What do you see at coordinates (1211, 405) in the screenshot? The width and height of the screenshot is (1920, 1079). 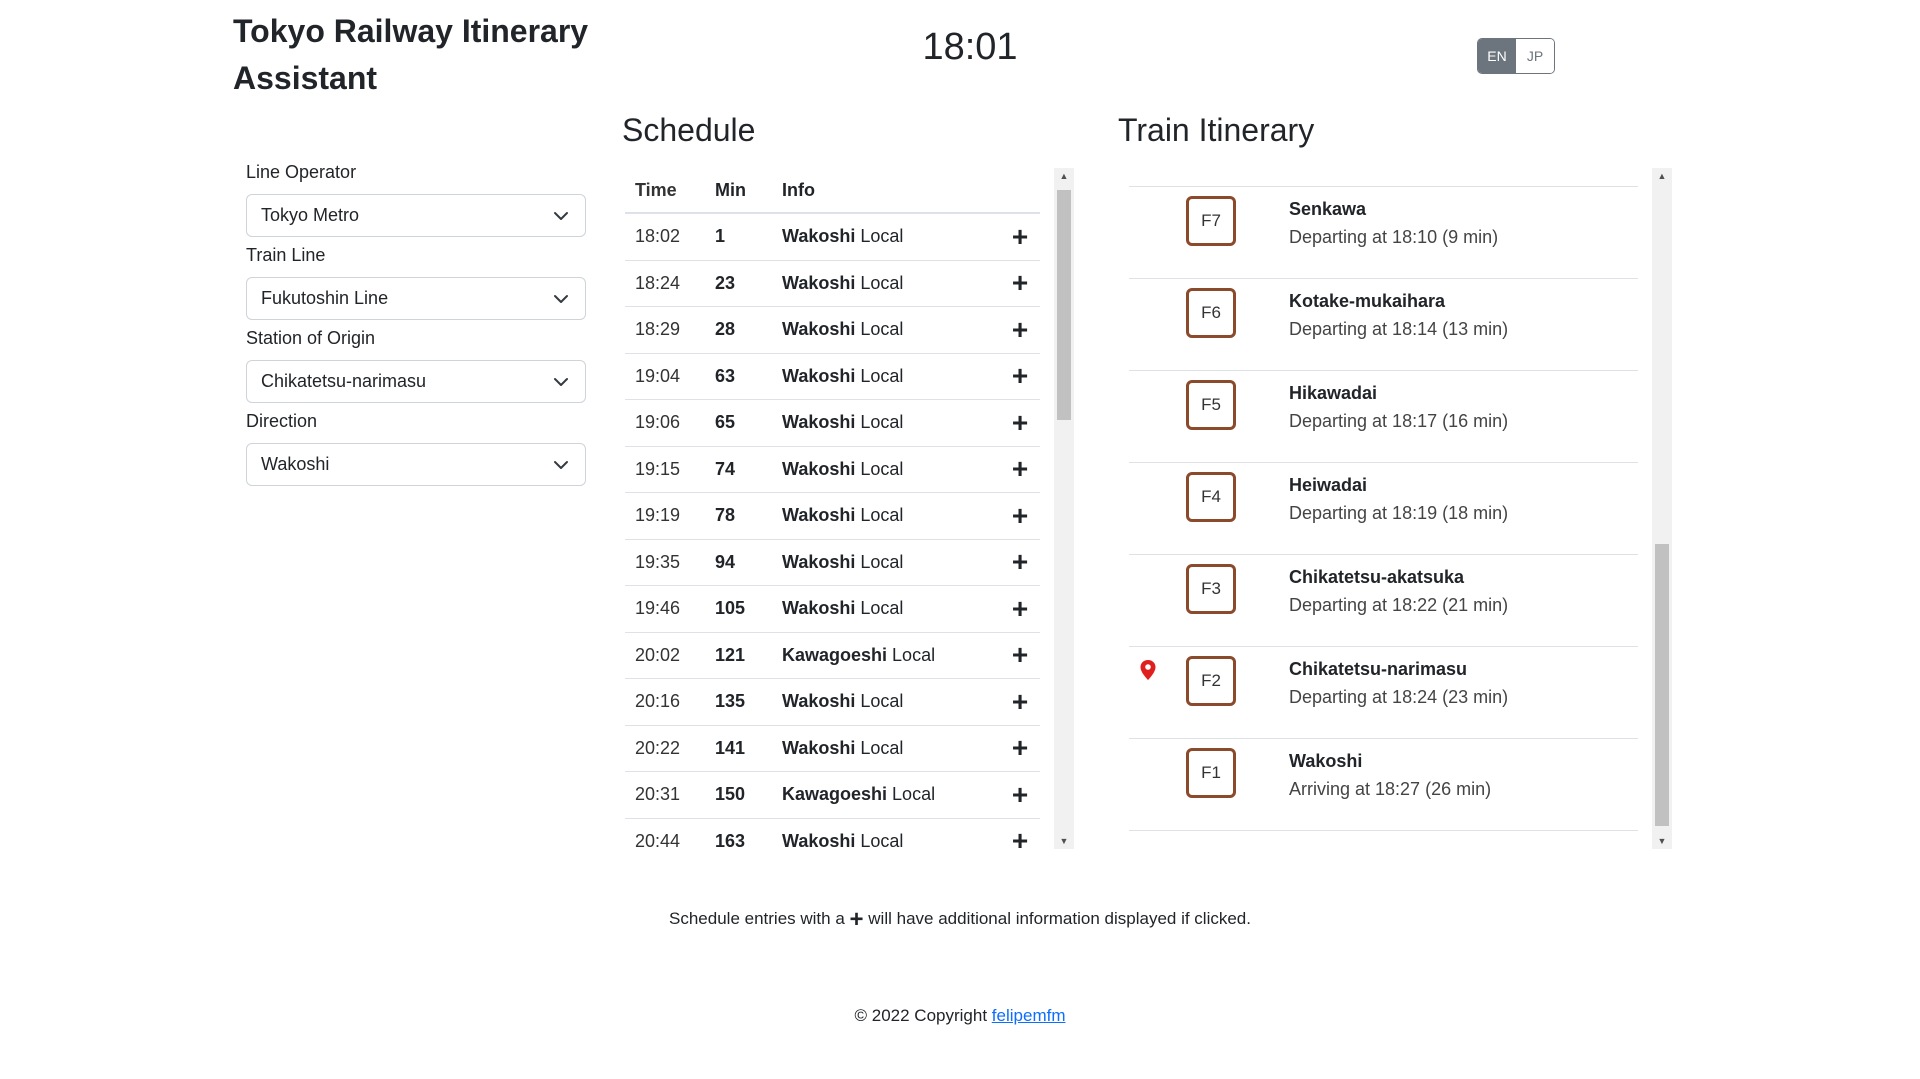 I see `station-code-badge: F5` at bounding box center [1211, 405].